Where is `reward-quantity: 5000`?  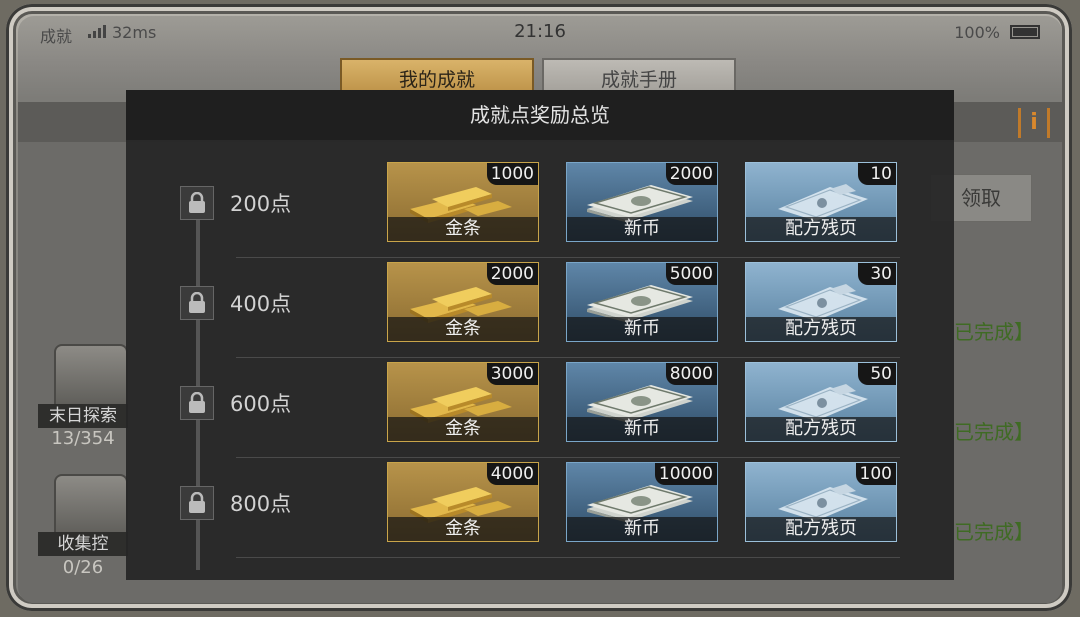 reward-quantity: 5000 is located at coordinates (691, 274).